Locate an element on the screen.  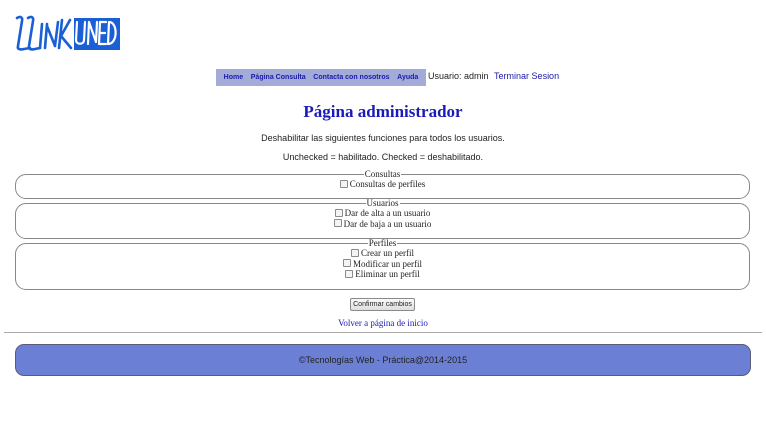
nav-consulta-link: Página Consulta is located at coordinates (278, 77).